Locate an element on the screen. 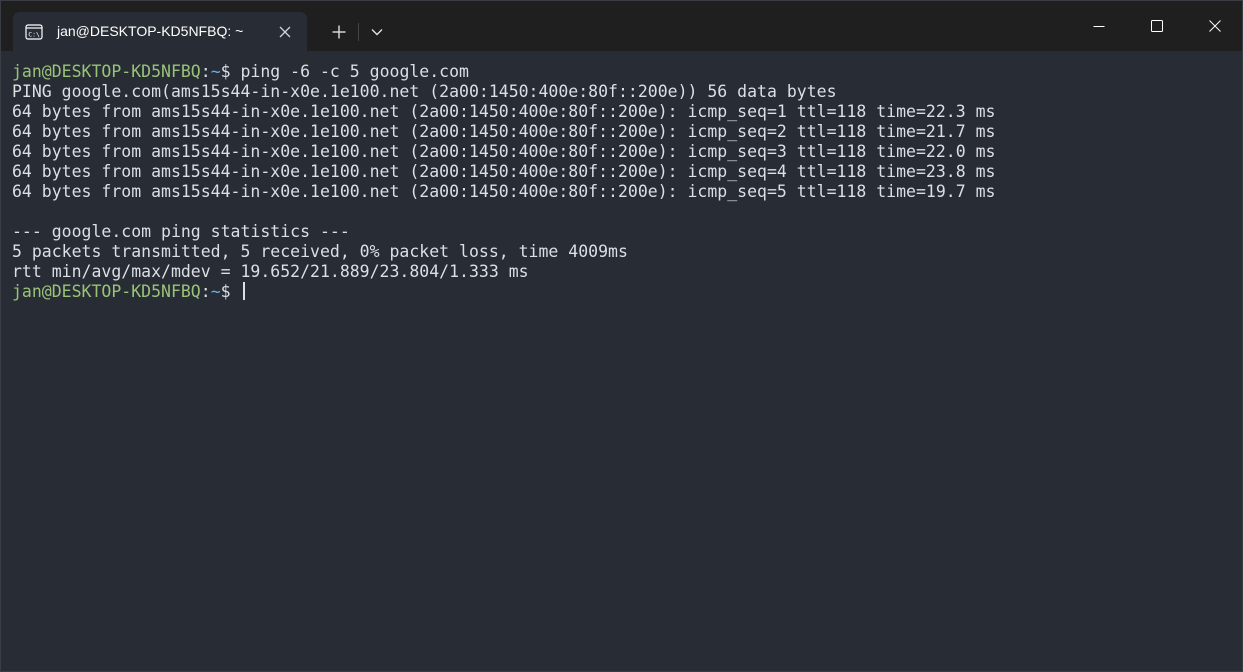 This screenshot has width=1243, height=672. command-text: ping -6 -c 5 google.com is located at coordinates (354, 71).